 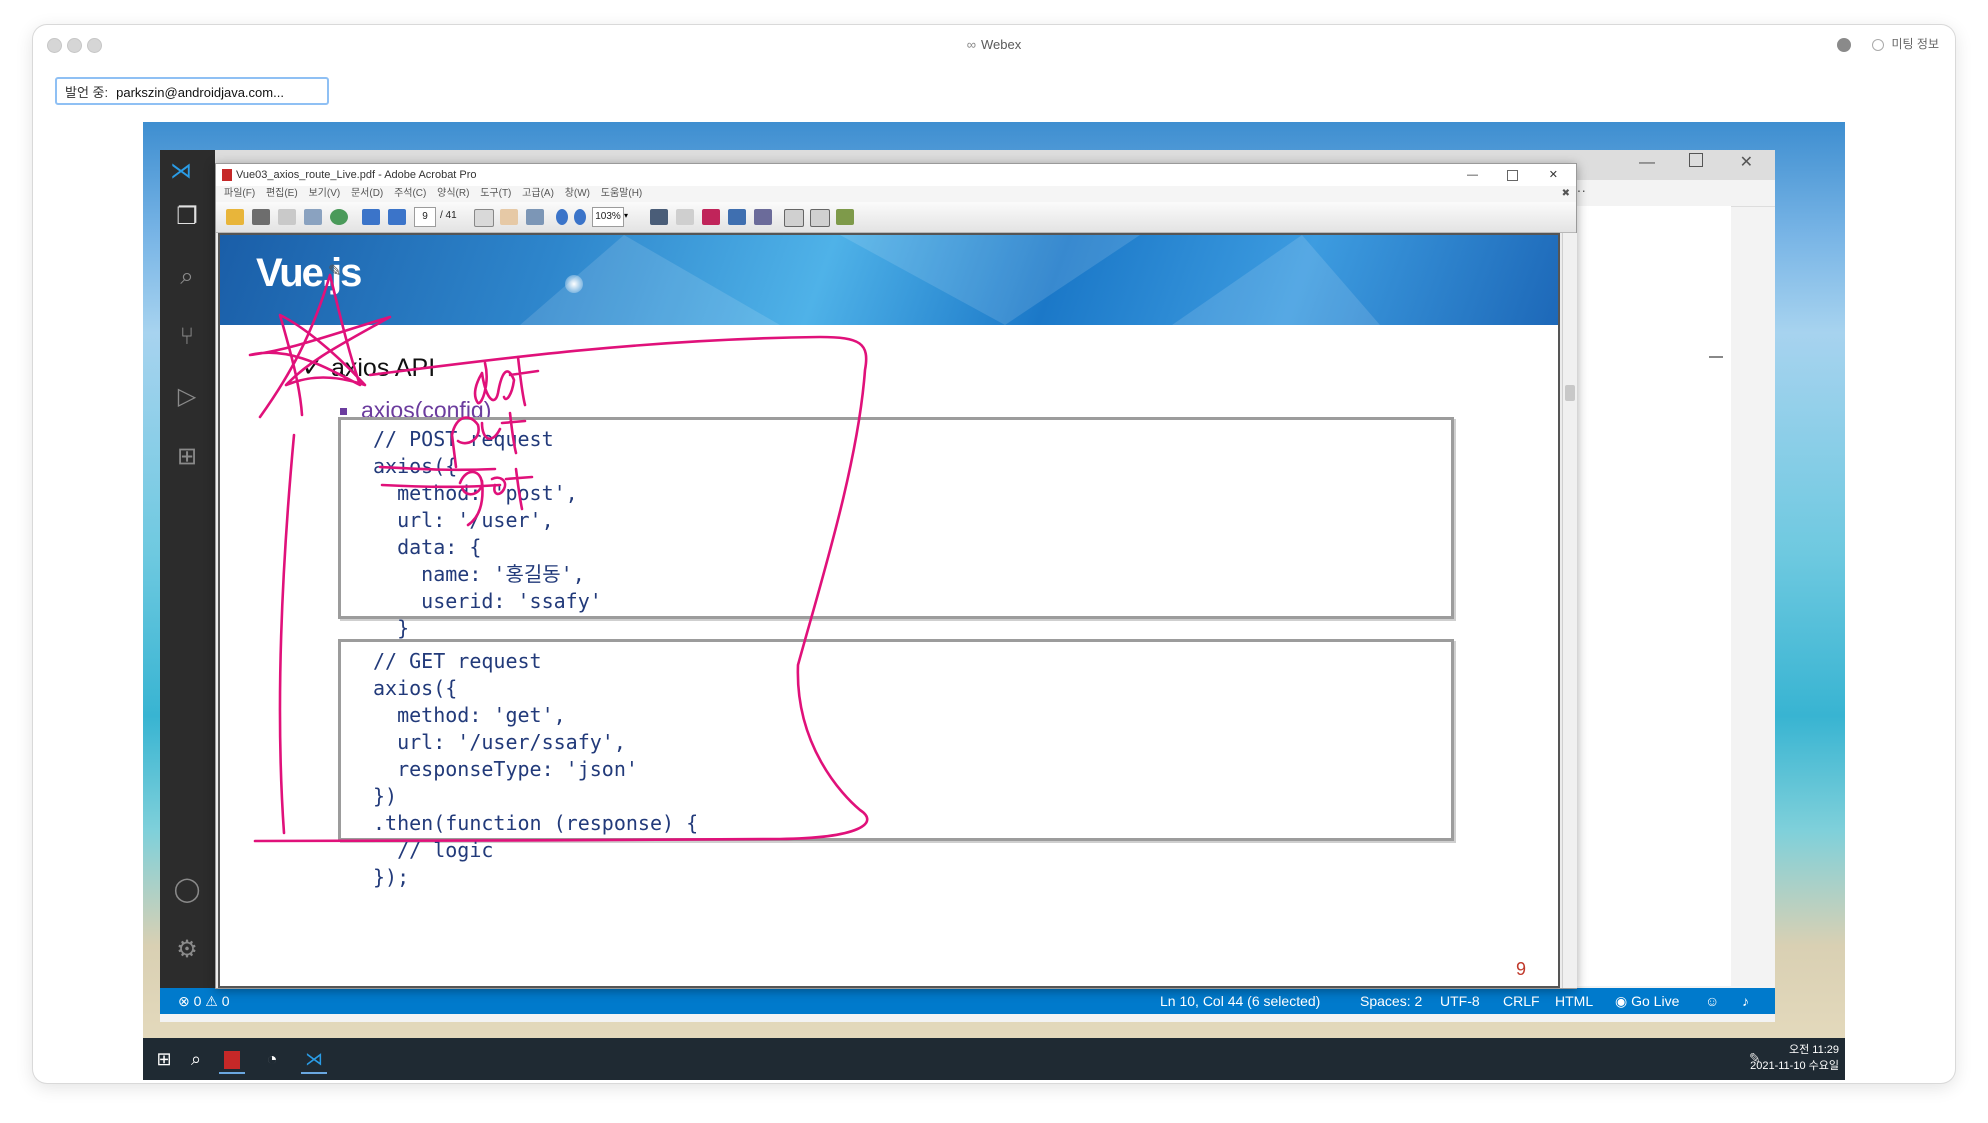 I want to click on menu-advanced: 고급(A), so click(x=538, y=193).